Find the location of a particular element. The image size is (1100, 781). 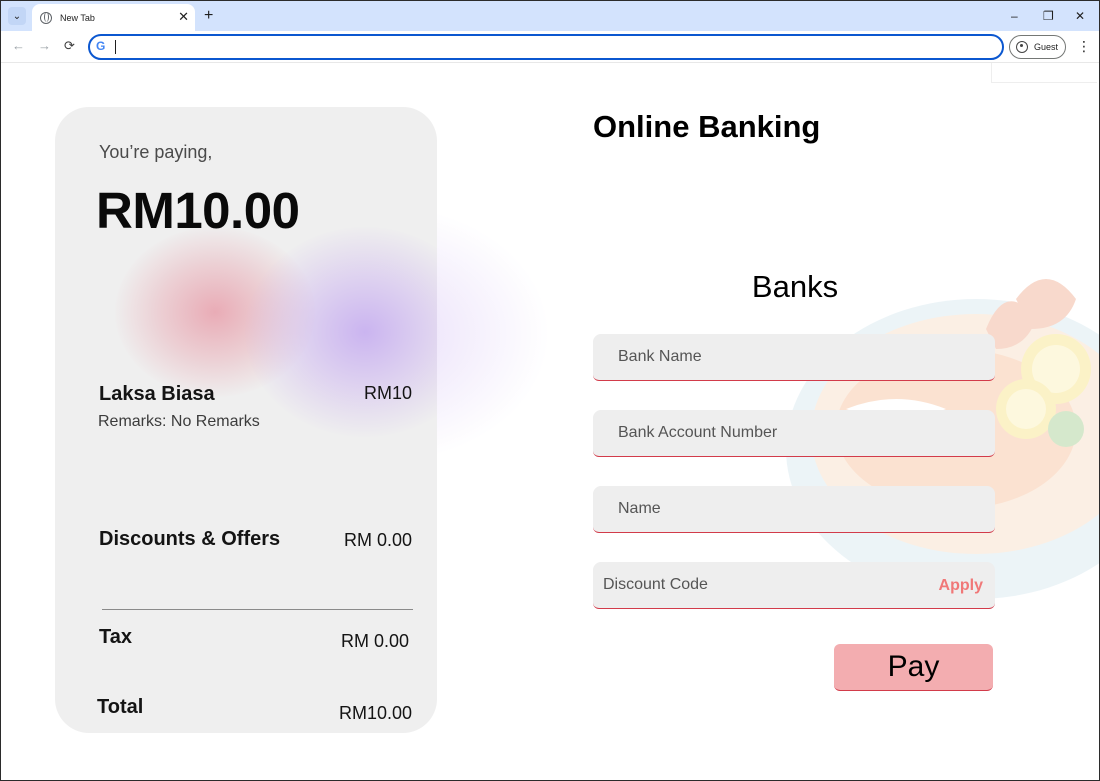

summary-divider is located at coordinates (257, 609).